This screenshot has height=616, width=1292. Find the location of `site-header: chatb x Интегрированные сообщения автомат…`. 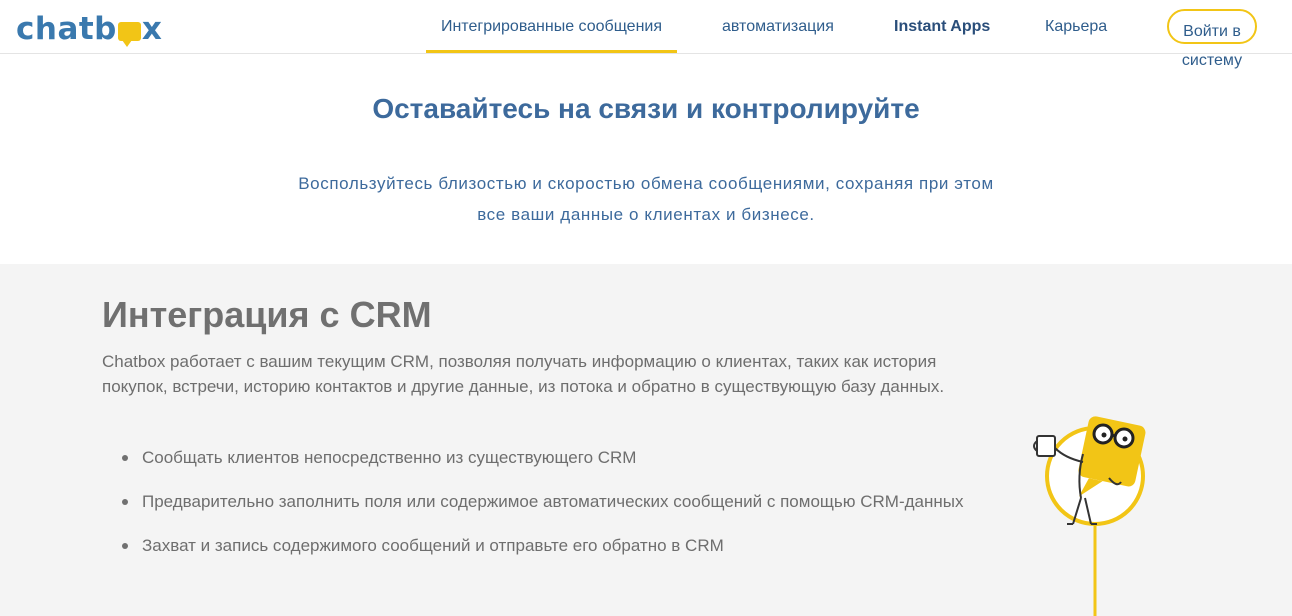

site-header: chatb x Интегрированные сообщения автомат… is located at coordinates (646, 34).